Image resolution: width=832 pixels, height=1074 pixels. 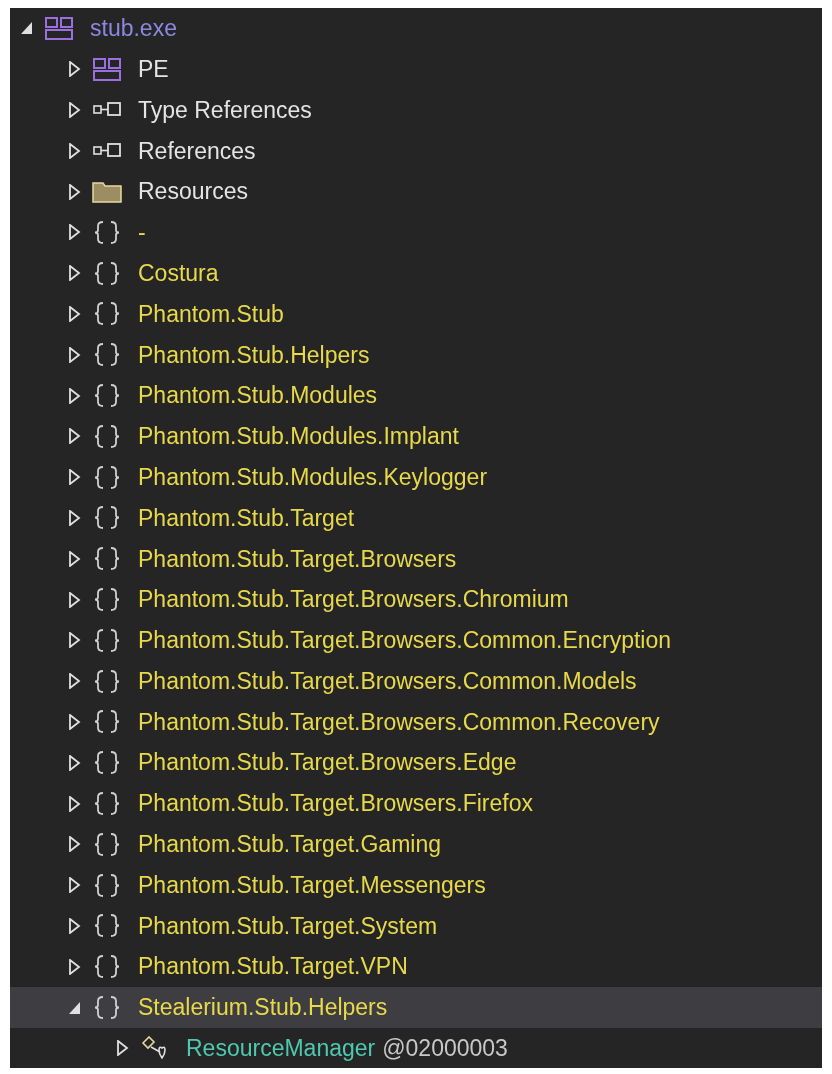 I want to click on tree-row: Costura, so click(x=416, y=273).